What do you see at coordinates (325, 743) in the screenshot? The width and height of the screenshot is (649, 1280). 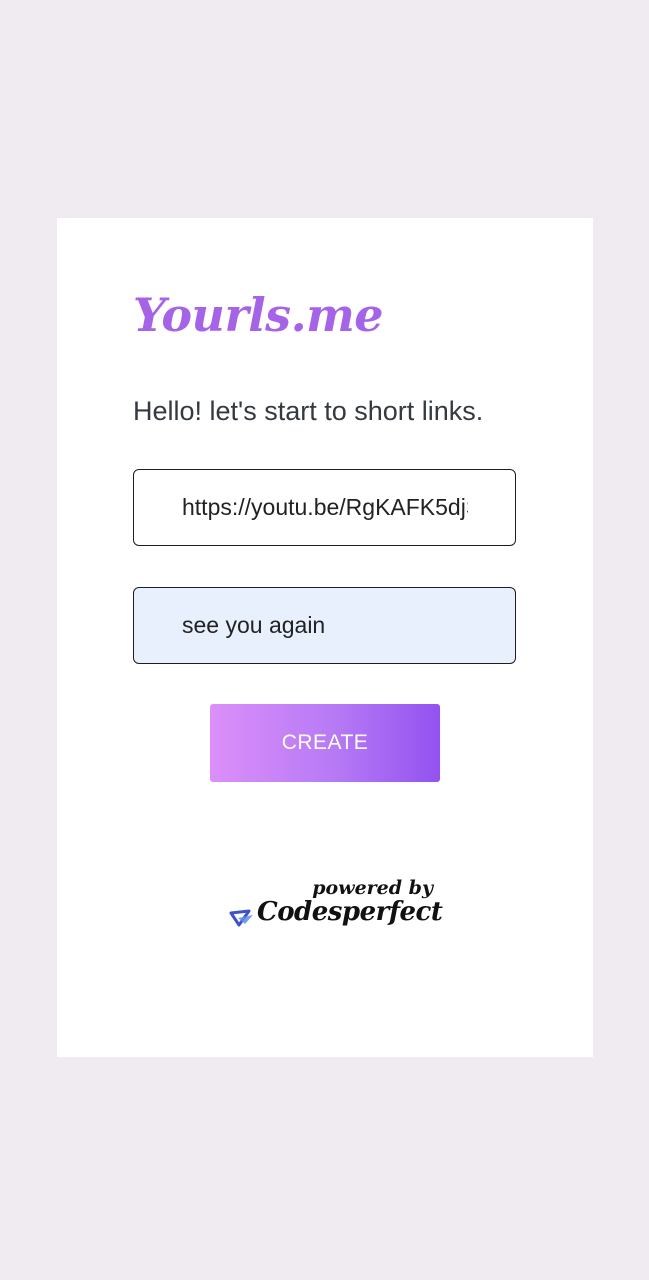 I see `create-button: CREATE` at bounding box center [325, 743].